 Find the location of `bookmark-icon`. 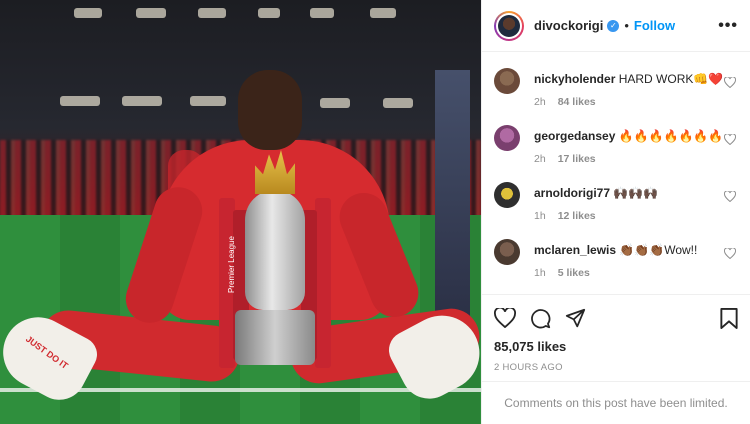

bookmark-icon is located at coordinates (729, 318).